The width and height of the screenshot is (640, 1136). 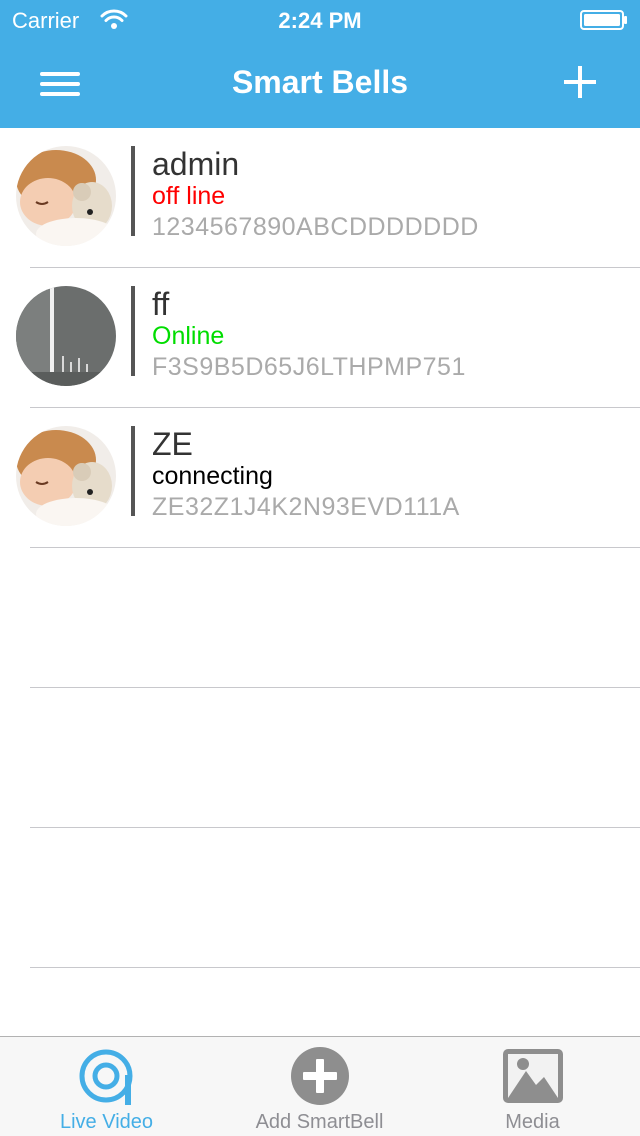 What do you see at coordinates (172, 444) in the screenshot?
I see `device-name: ZE` at bounding box center [172, 444].